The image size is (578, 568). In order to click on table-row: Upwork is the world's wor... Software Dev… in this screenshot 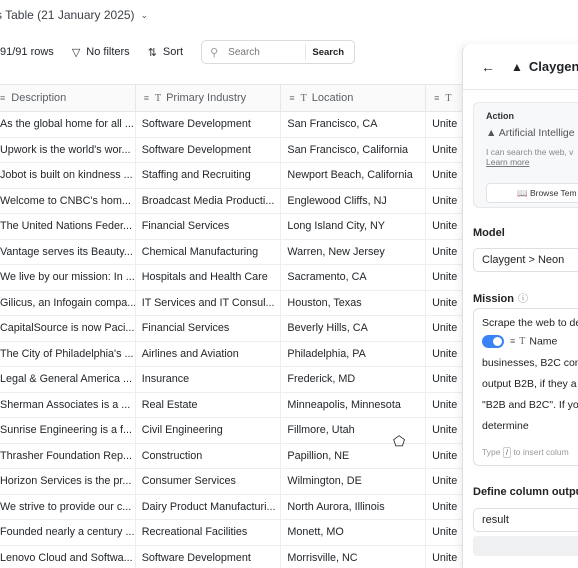, I will do `click(235, 150)`.